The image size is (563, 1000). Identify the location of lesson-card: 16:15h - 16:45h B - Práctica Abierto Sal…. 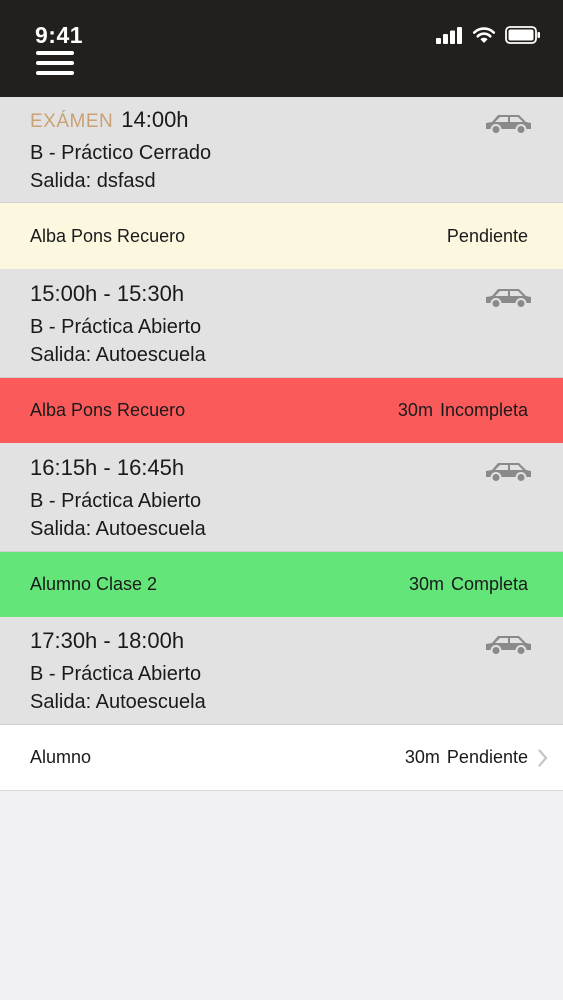
(281, 497).